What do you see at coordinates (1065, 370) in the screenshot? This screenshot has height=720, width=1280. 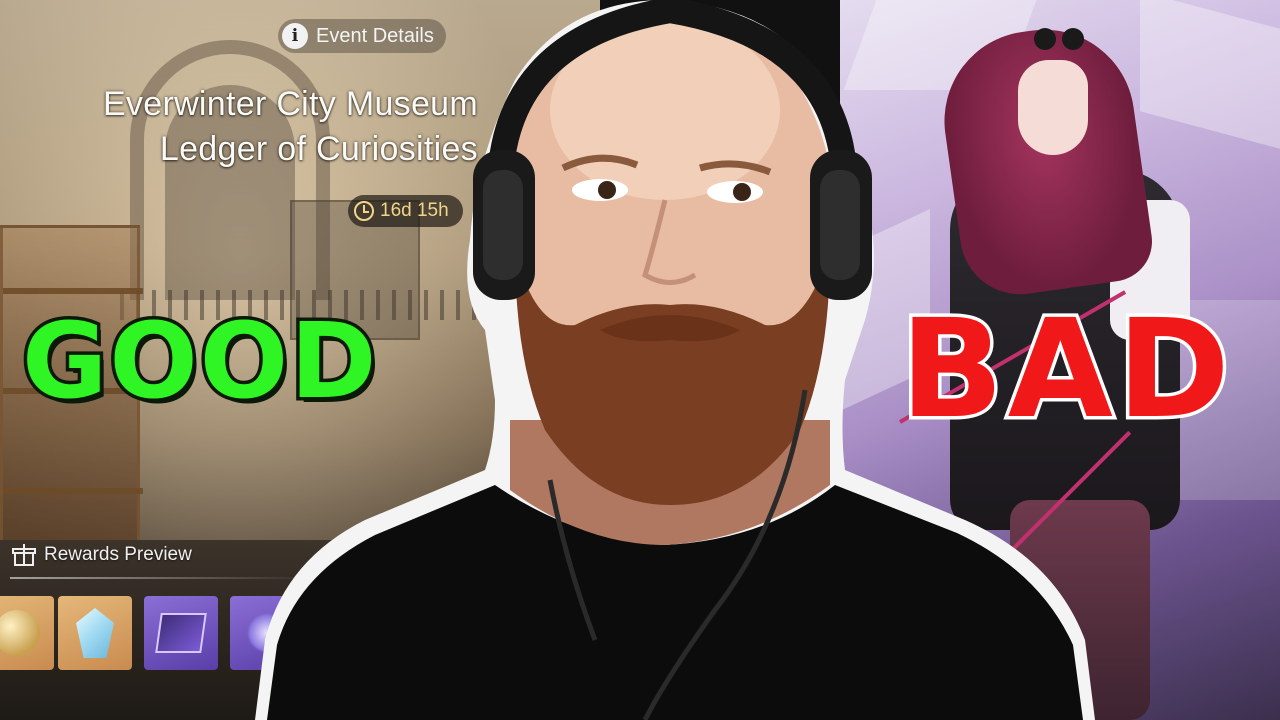 I see `bad-label: BAD` at bounding box center [1065, 370].